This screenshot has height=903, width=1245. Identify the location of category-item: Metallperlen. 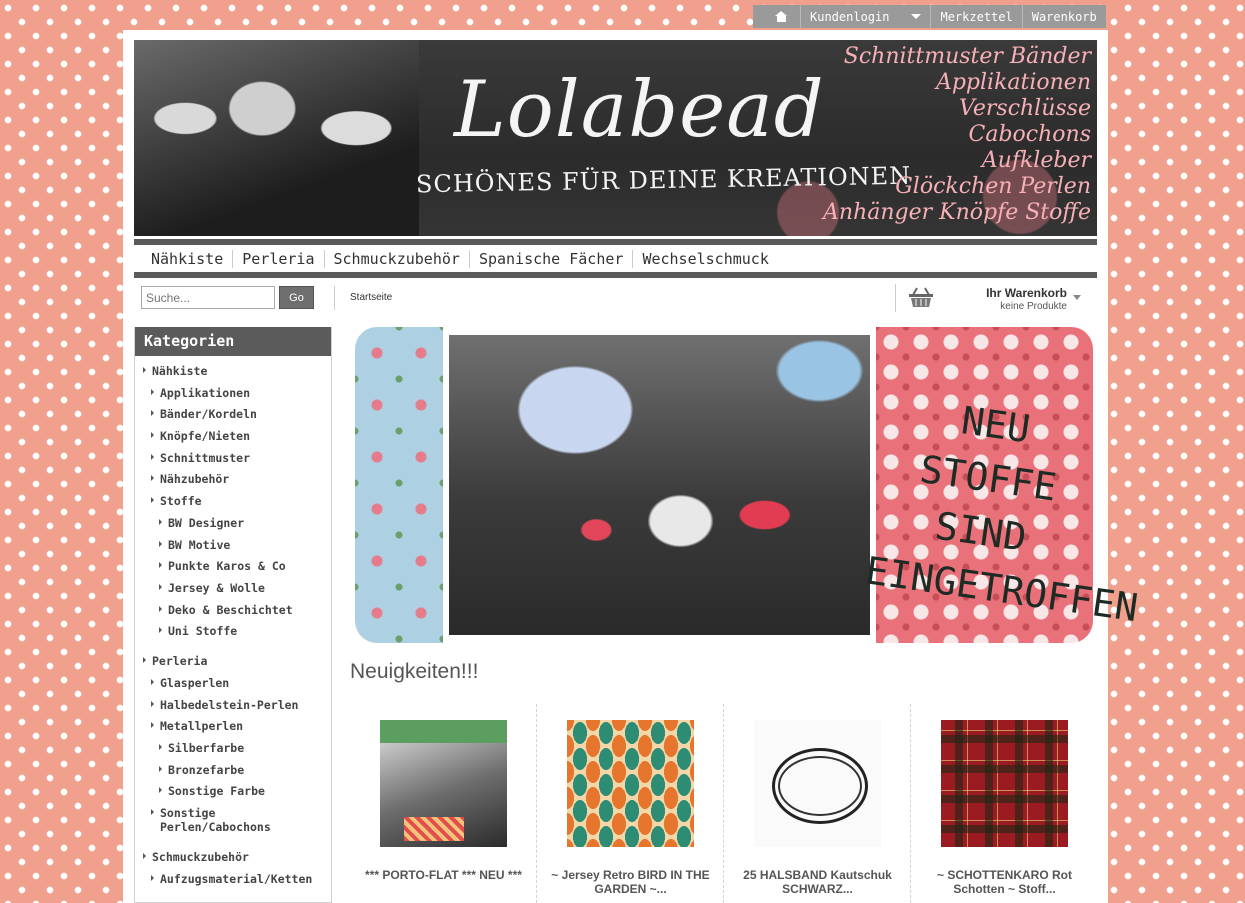
(233, 726).